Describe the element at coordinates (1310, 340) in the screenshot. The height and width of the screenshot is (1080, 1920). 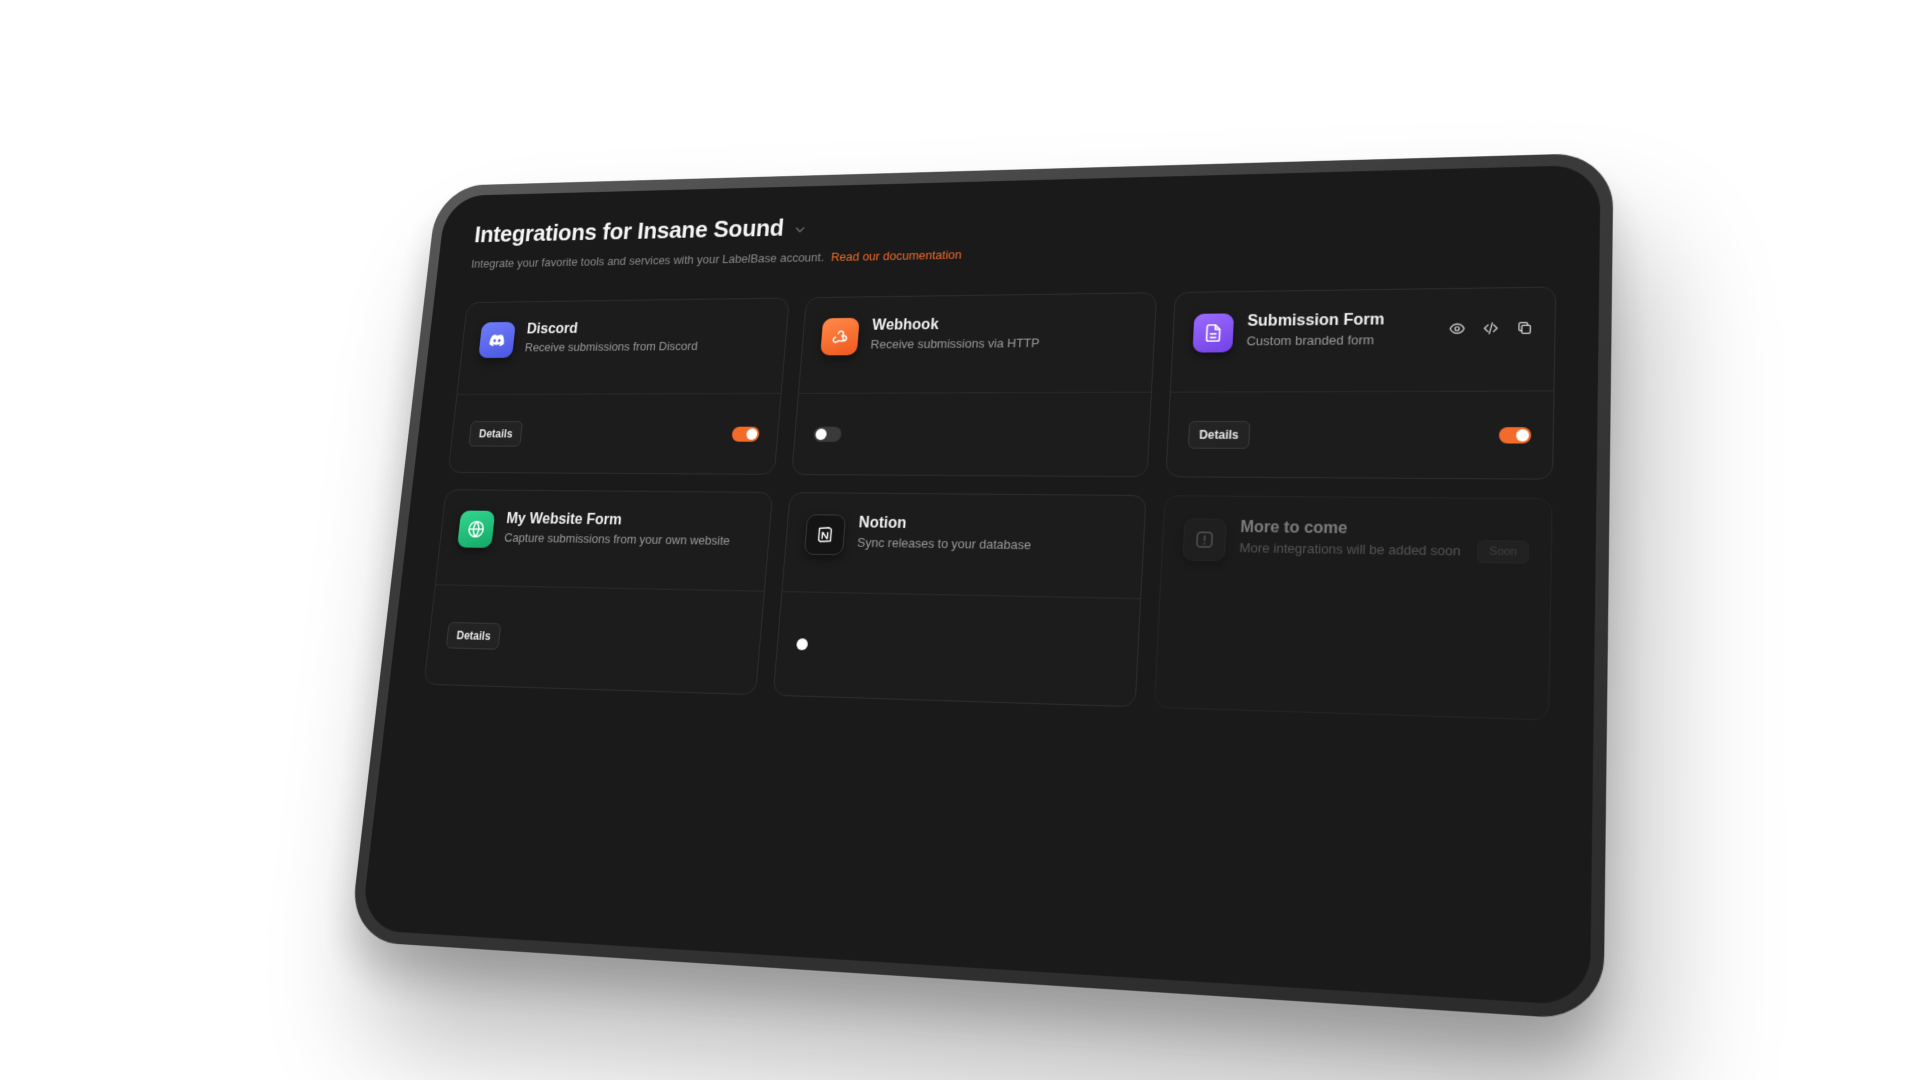
I see `card-description: Custom branded form` at that location.